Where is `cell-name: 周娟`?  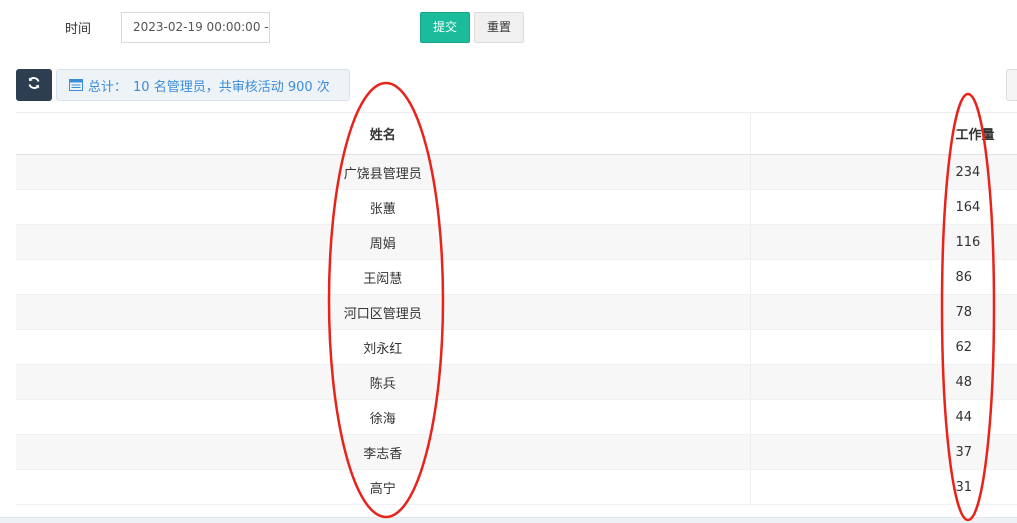
cell-name: 周娟 is located at coordinates (383, 242).